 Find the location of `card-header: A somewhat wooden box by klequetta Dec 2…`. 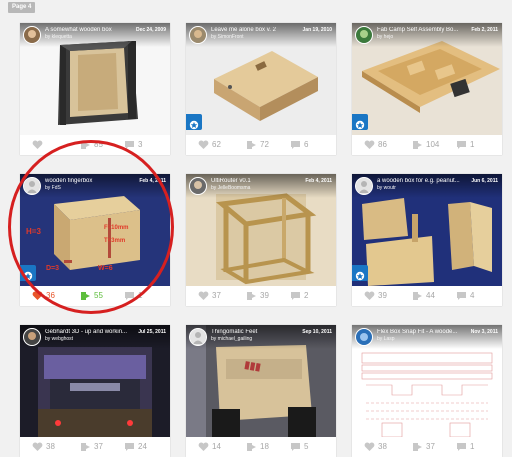

card-header: A somewhat wooden box by klequetta Dec 2… is located at coordinates (95, 35).